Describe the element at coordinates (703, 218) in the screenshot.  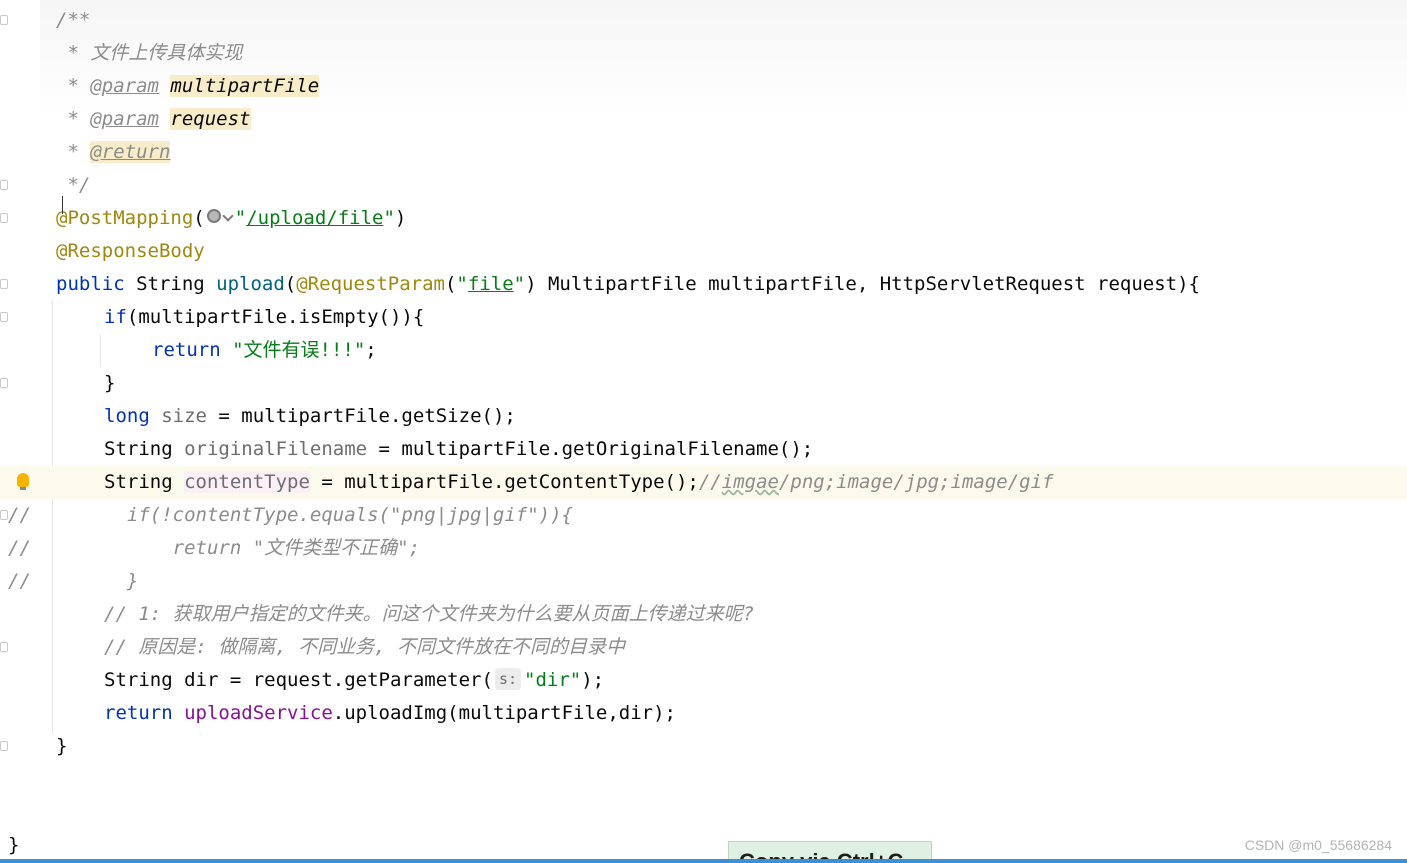
I see `code-line-7: @PostMapping( "/upload/file")` at that location.